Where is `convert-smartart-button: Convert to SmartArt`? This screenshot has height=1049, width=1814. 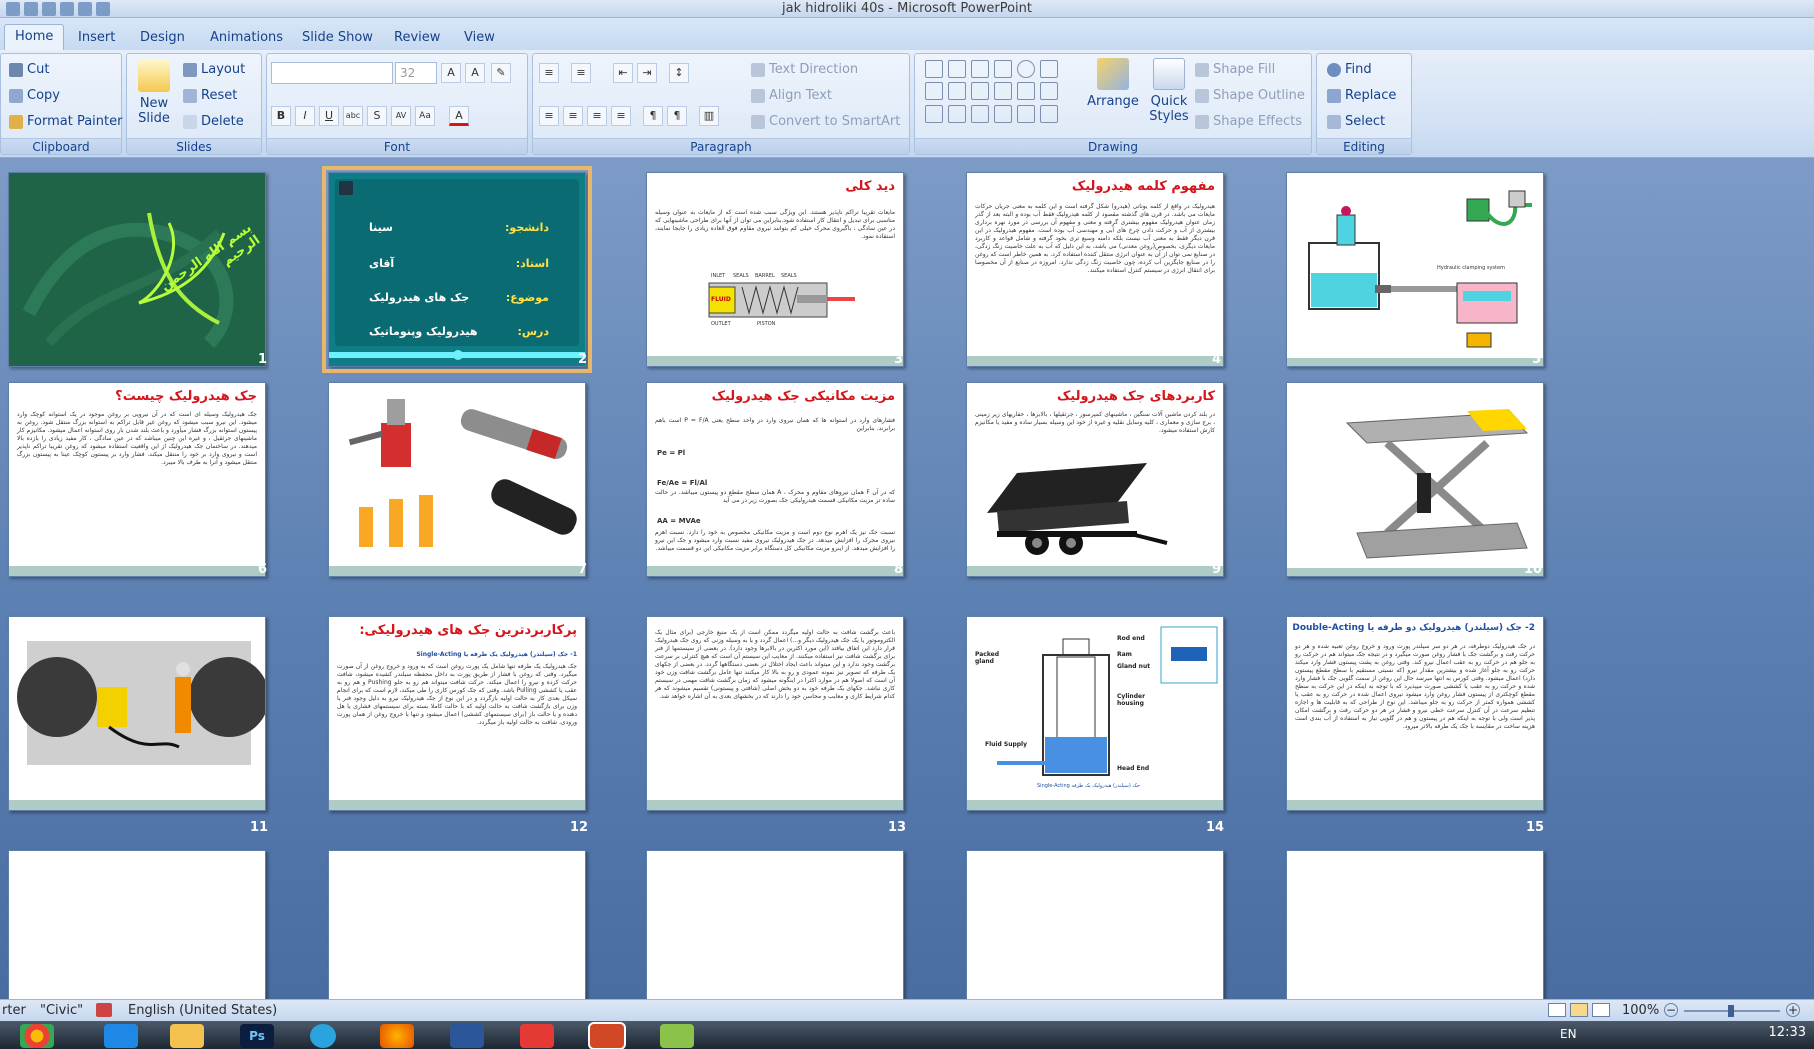 convert-smartart-button: Convert to SmartArt is located at coordinates (825, 121).